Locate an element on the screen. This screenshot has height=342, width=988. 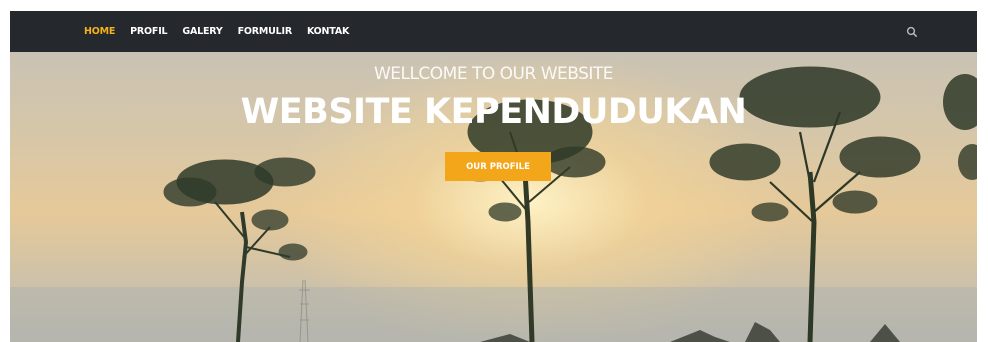
nav-item-home: HOME is located at coordinates (99, 31).